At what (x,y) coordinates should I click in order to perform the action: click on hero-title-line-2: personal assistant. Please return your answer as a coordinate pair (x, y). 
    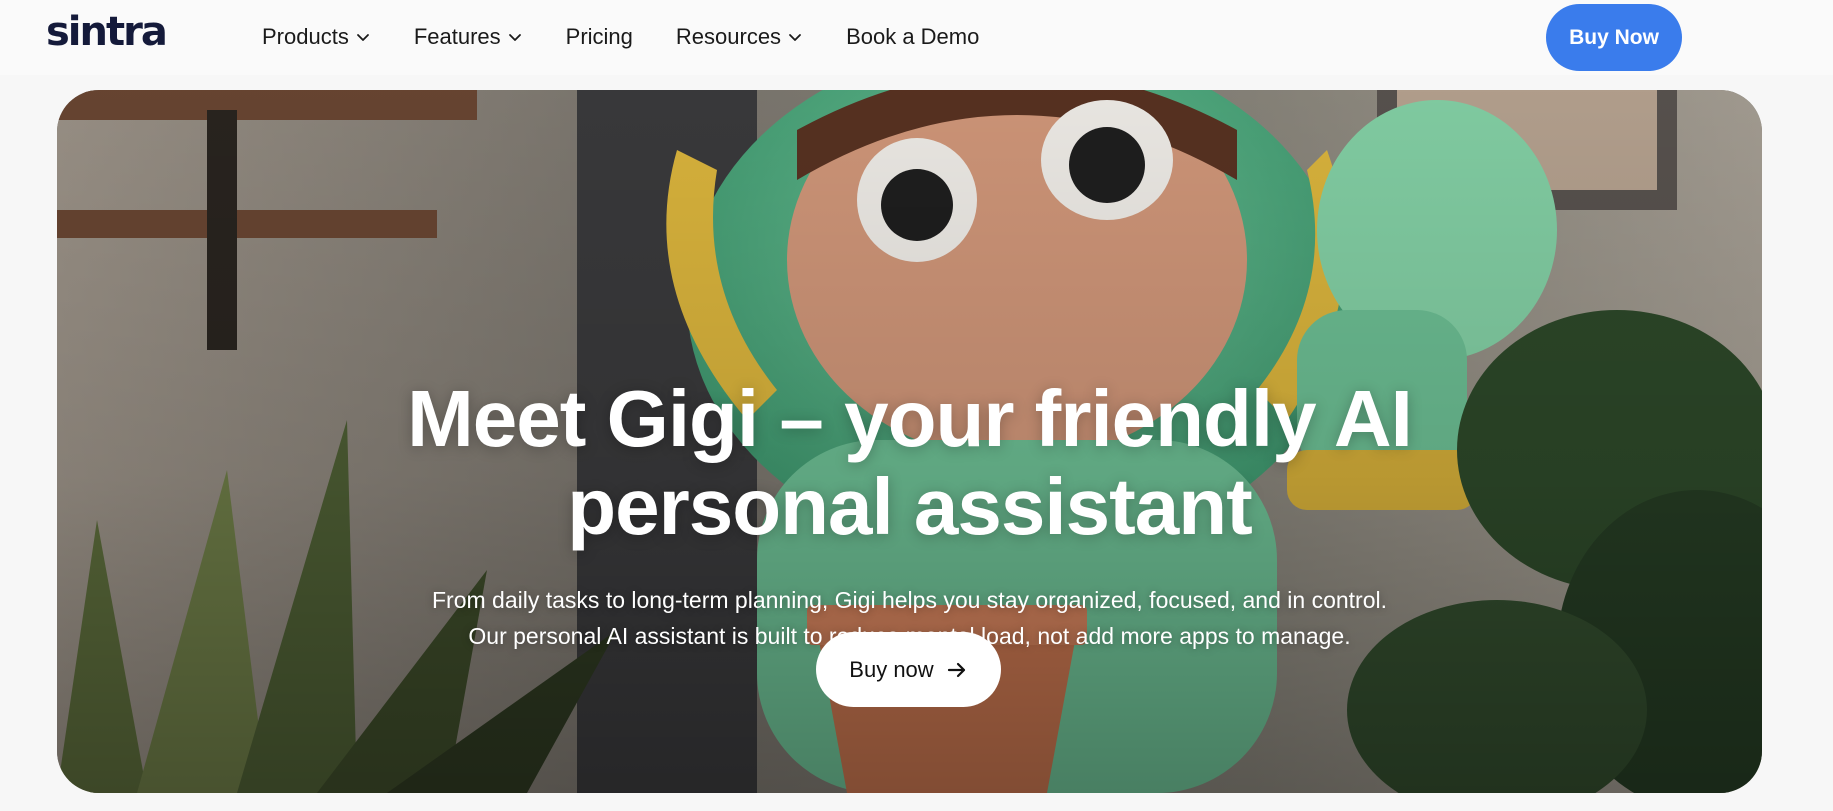
    Looking at the image, I should click on (910, 506).